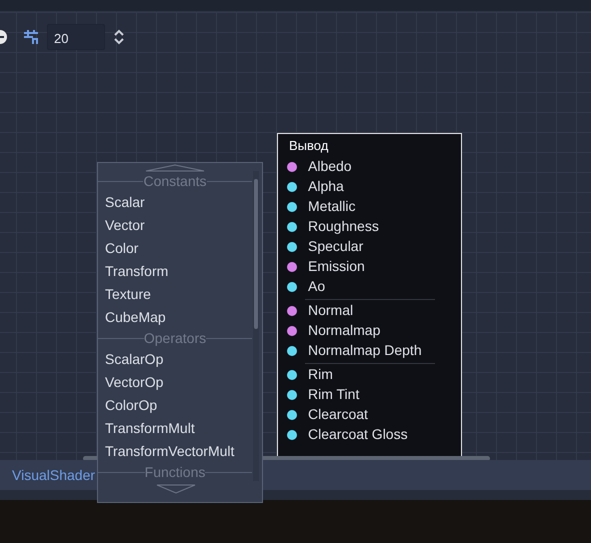 The height and width of the screenshot is (543, 591). I want to click on port-label: Roughness, so click(343, 226).